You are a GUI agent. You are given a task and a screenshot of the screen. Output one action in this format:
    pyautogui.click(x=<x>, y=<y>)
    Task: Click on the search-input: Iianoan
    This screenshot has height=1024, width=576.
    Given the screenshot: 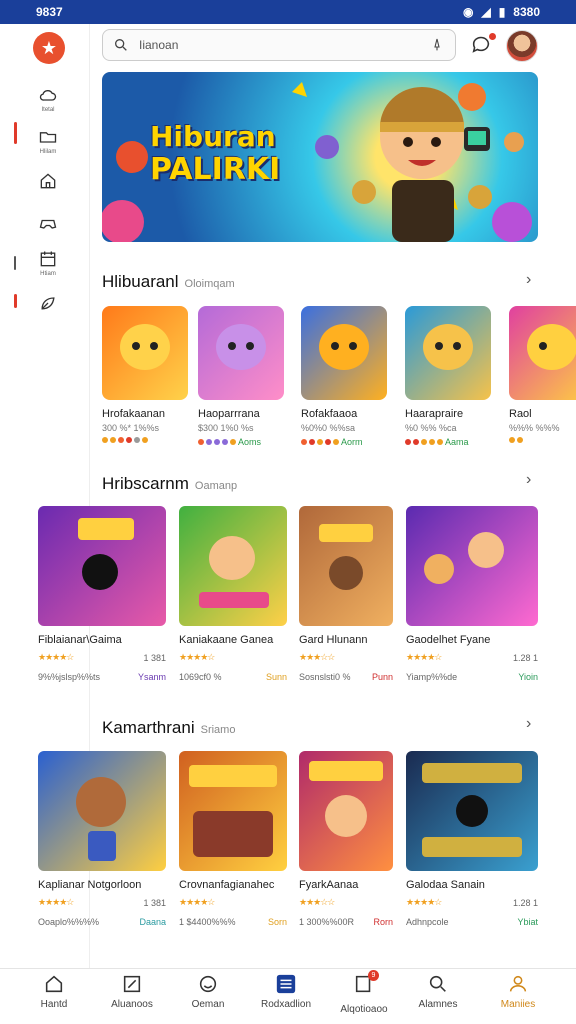 What is the action you would take?
    pyautogui.click(x=284, y=45)
    